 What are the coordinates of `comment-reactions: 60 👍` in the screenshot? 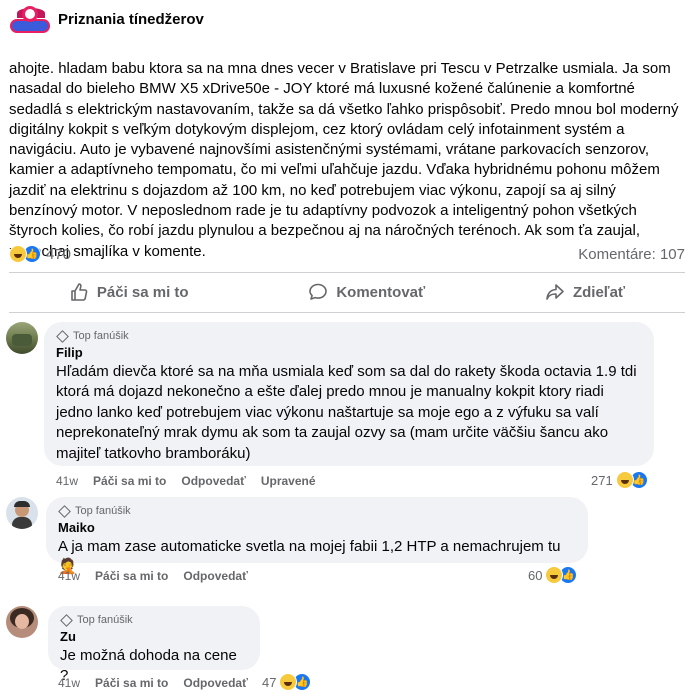 It's located at (553, 575).